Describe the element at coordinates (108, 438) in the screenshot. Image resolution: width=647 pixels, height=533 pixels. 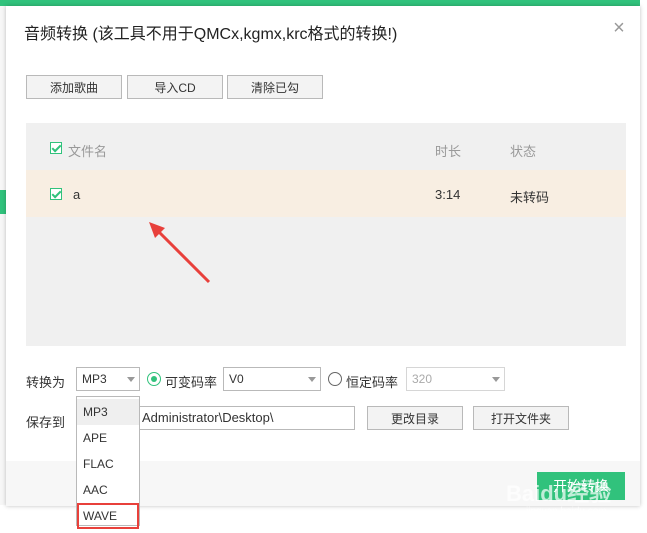
I see `dropdown-item-ape: APE` at that location.